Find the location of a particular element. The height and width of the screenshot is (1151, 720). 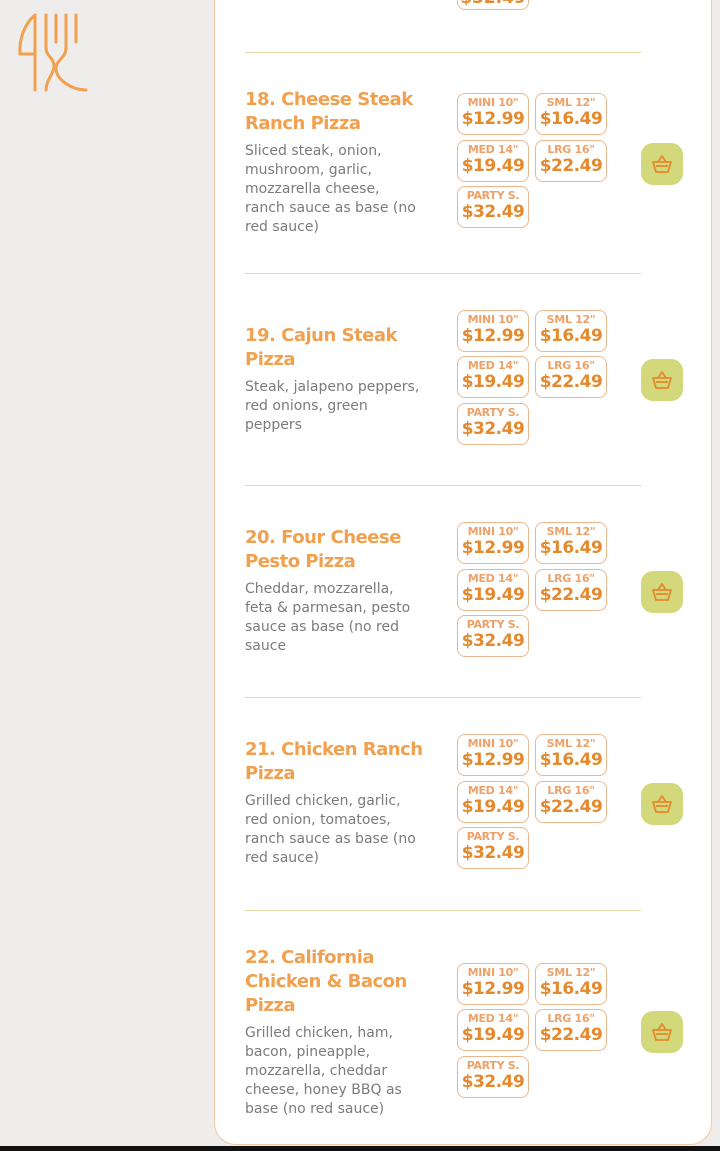

price-amount: $32.49 is located at coordinates (493, 4).